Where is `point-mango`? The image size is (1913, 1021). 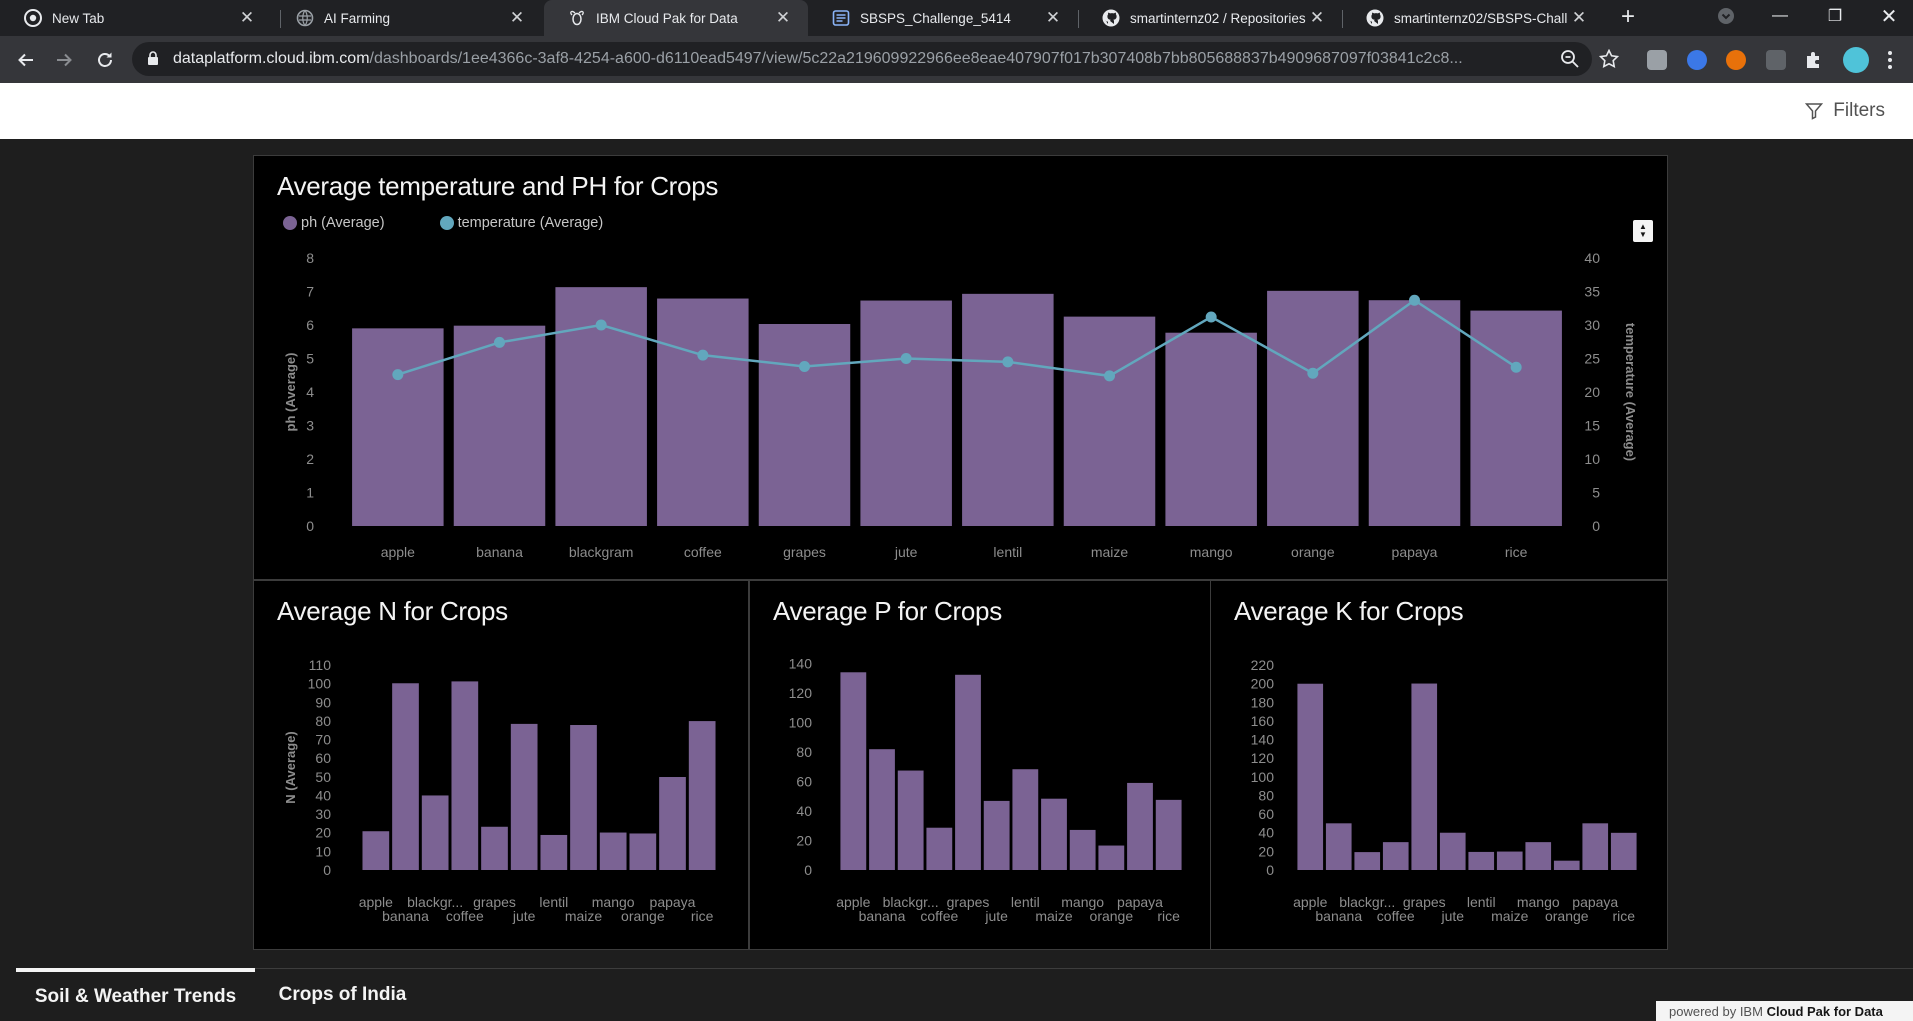 point-mango is located at coordinates (1211, 317).